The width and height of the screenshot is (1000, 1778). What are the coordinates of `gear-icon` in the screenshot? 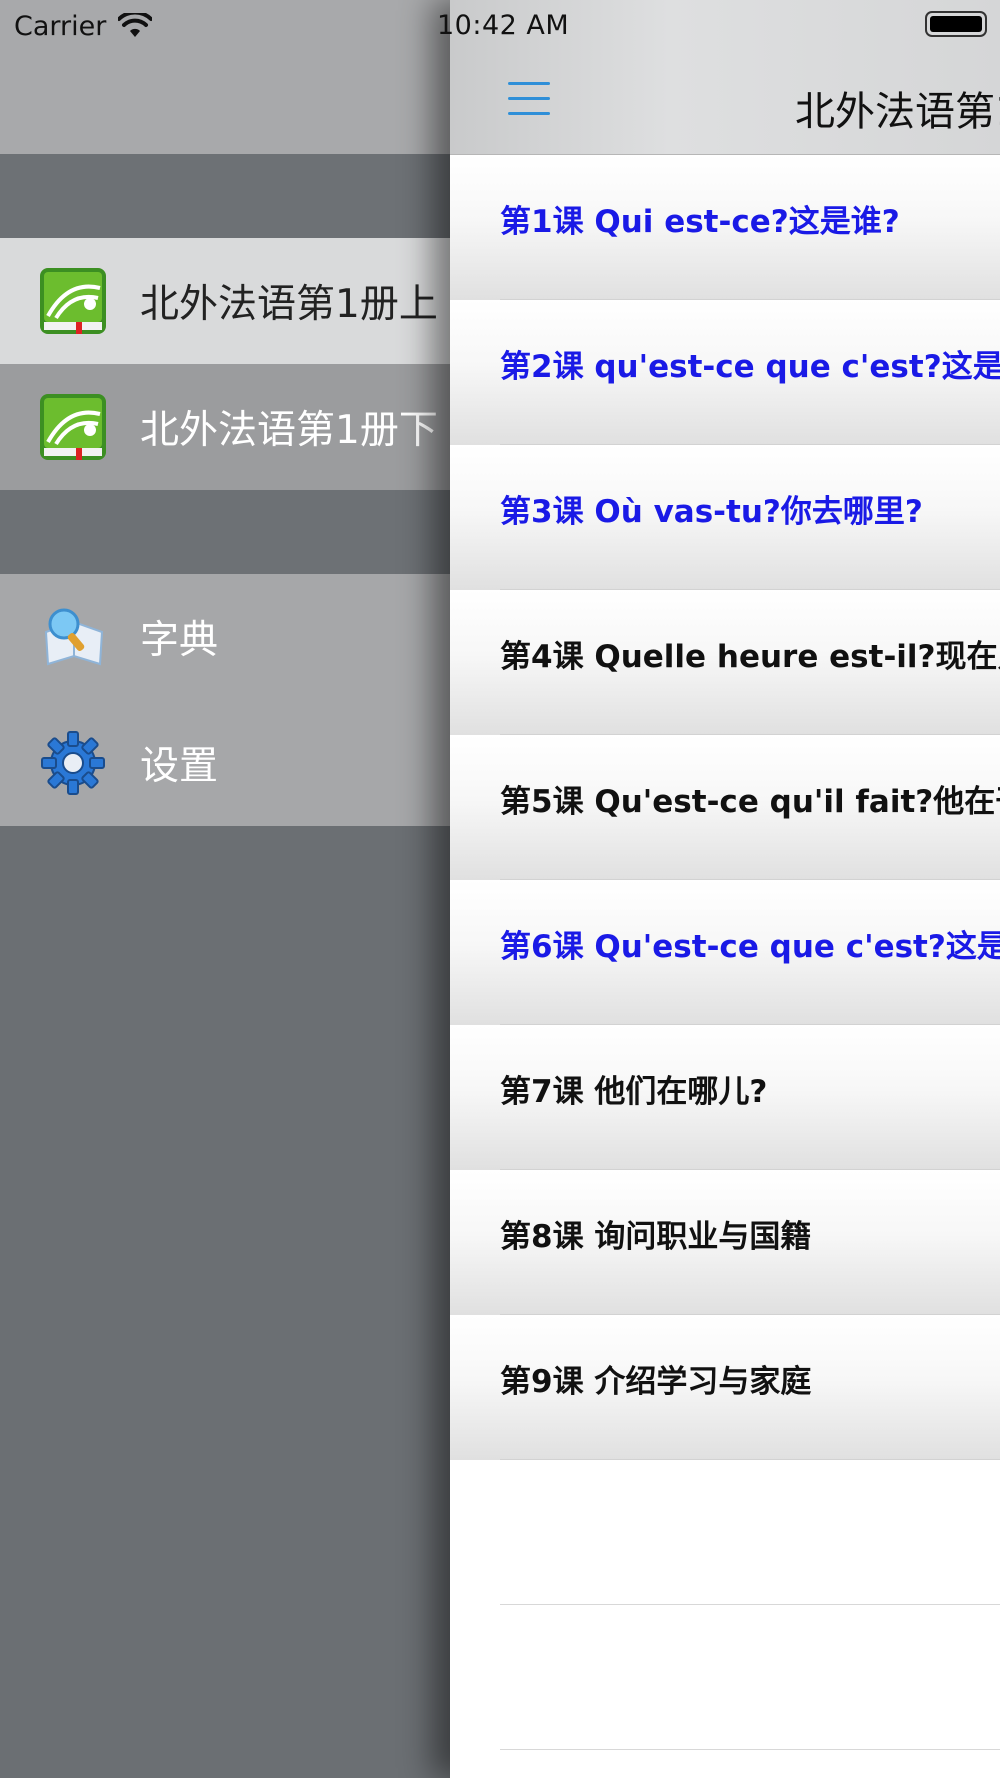 It's located at (73, 763).